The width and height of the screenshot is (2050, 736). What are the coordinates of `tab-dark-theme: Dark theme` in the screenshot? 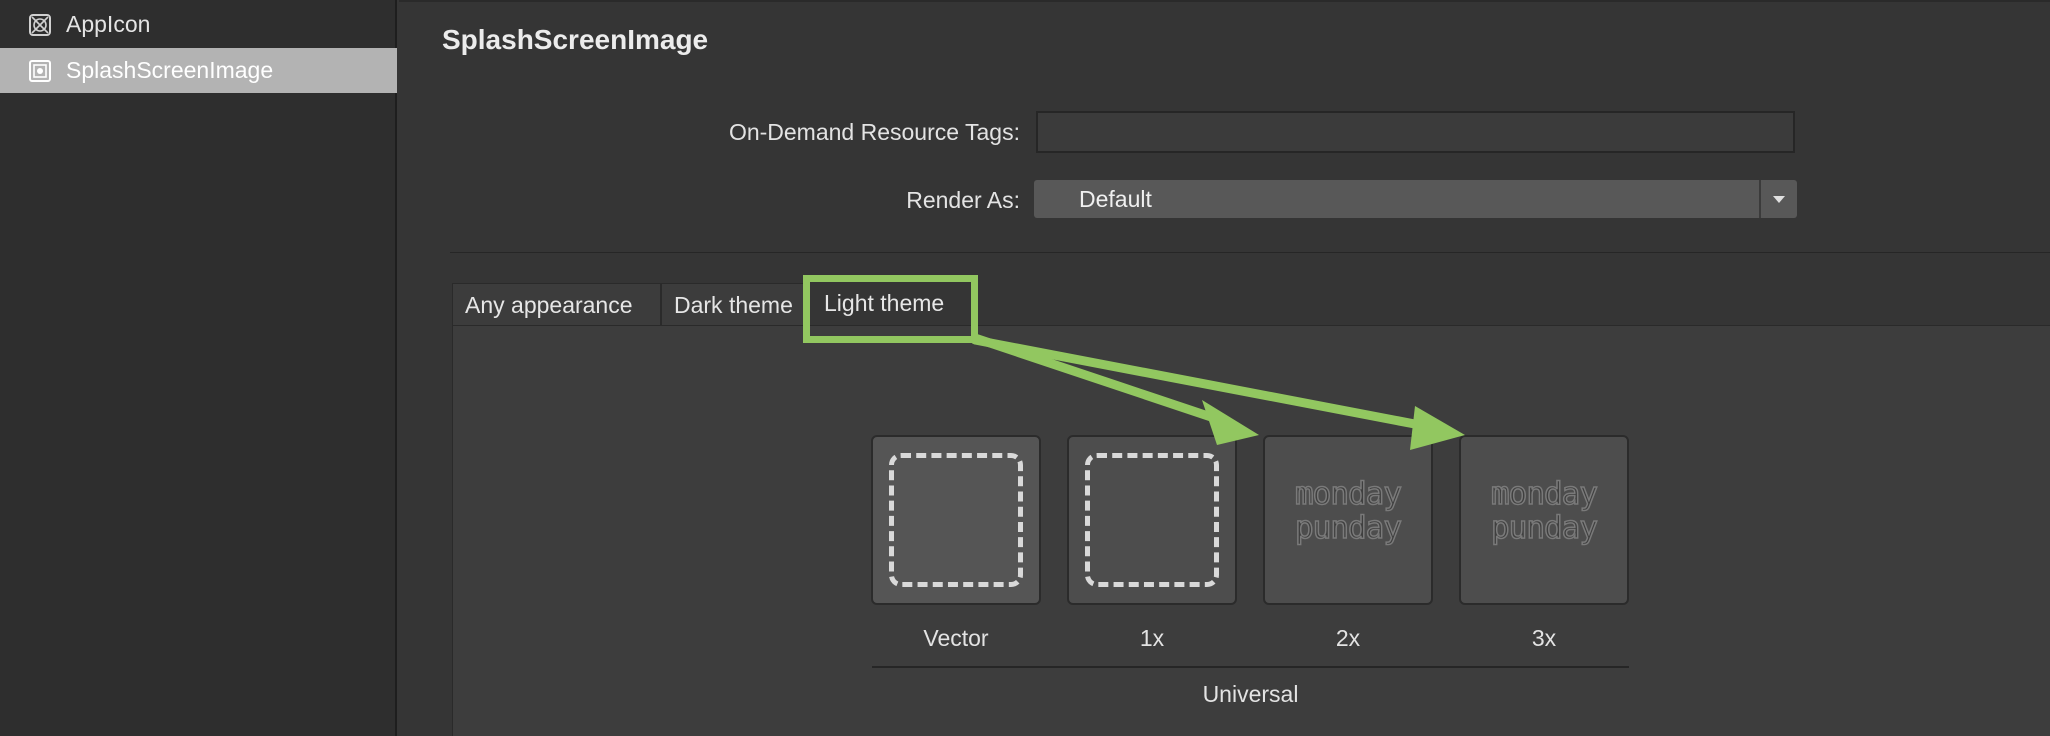 It's located at (735, 304).